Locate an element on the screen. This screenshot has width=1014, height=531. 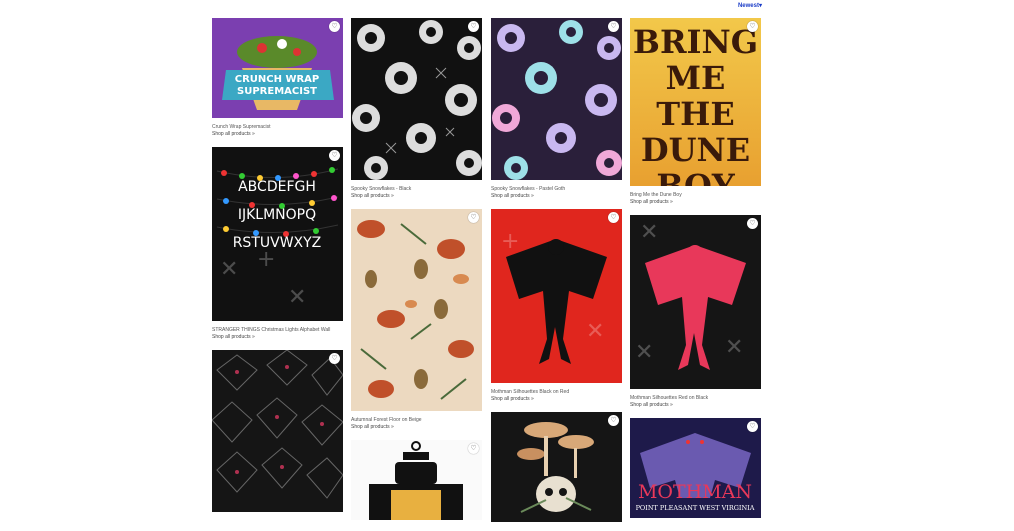
product-title: Spooky Snowflakes - Pastel Goth is located at coordinates (556, 189).